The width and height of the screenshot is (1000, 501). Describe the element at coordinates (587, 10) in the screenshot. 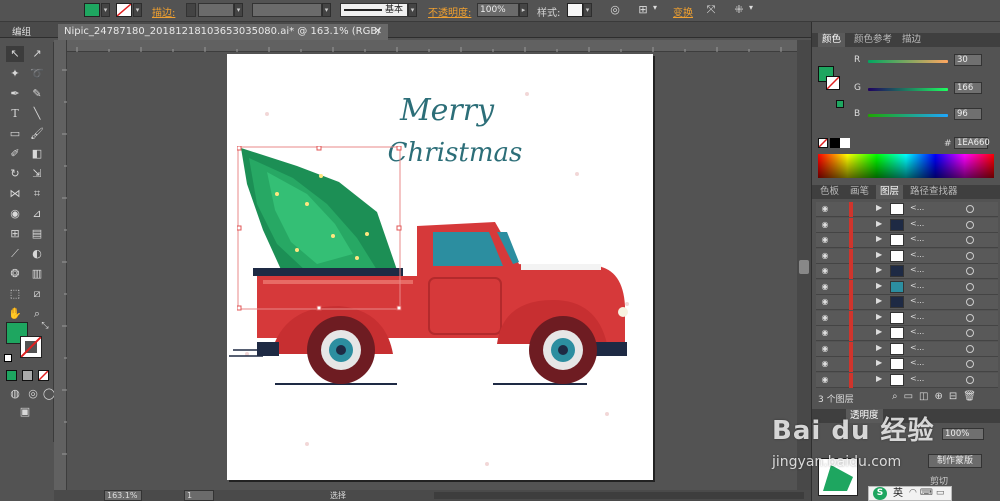

I see `style-dropdown: ▾` at that location.